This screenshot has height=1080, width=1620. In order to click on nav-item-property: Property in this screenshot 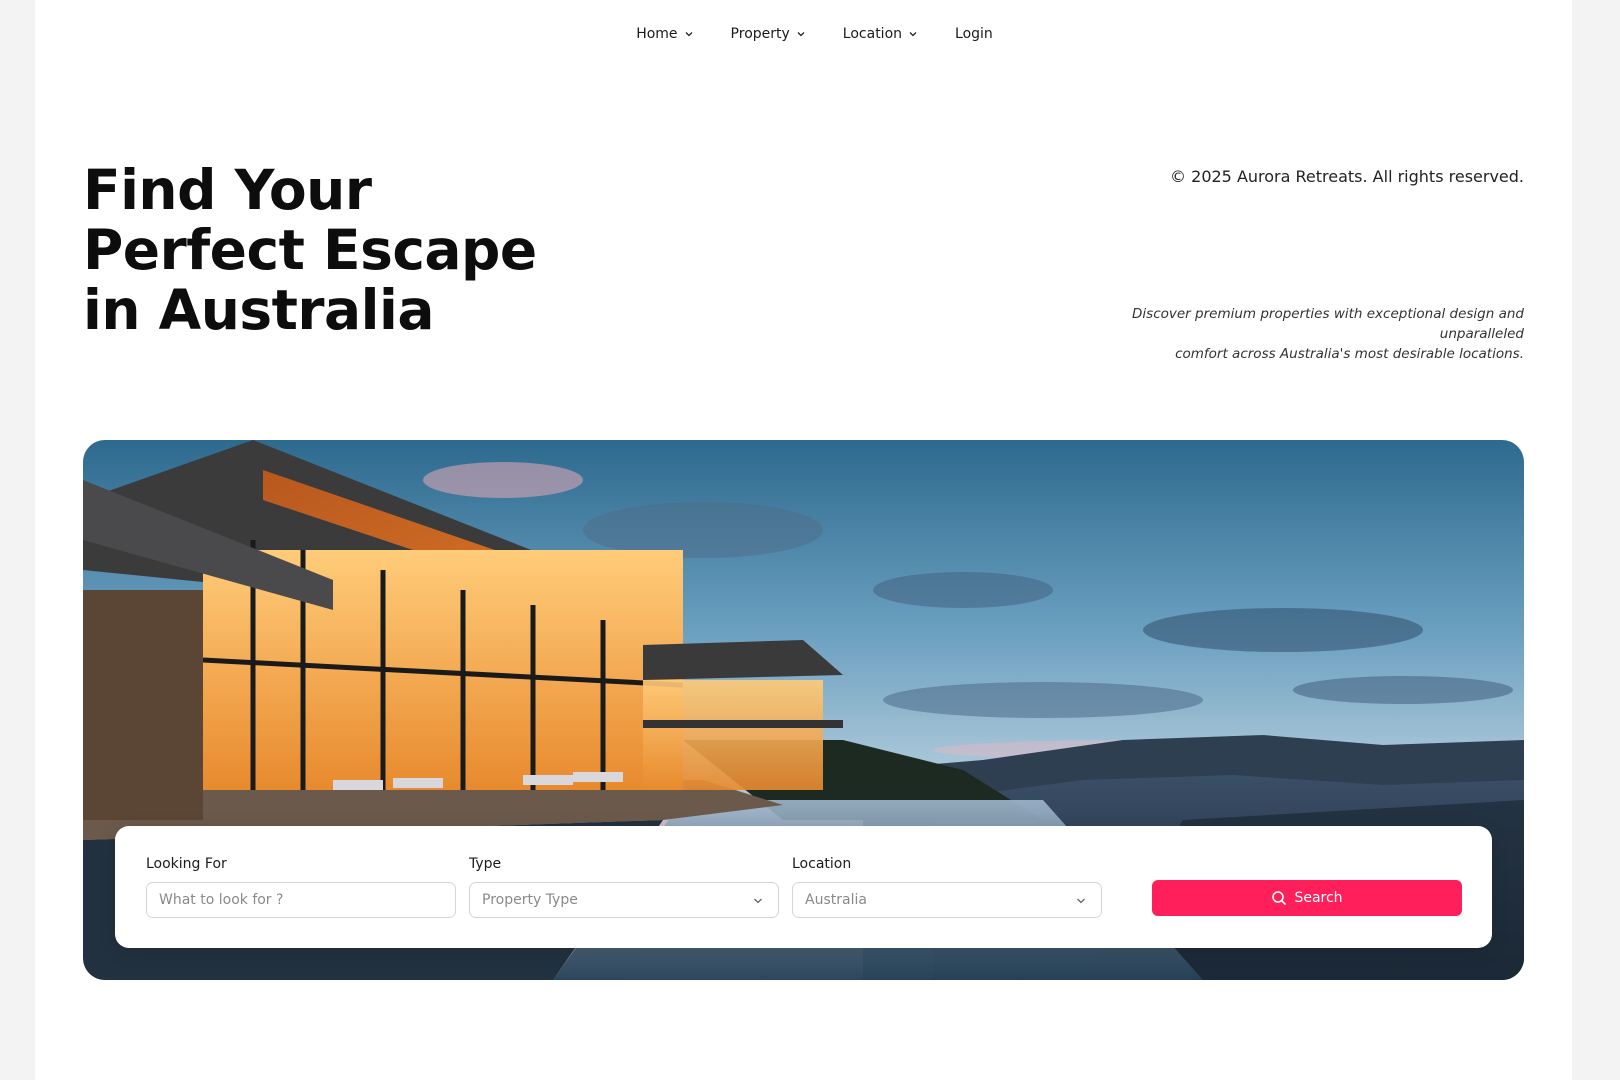, I will do `click(769, 34)`.